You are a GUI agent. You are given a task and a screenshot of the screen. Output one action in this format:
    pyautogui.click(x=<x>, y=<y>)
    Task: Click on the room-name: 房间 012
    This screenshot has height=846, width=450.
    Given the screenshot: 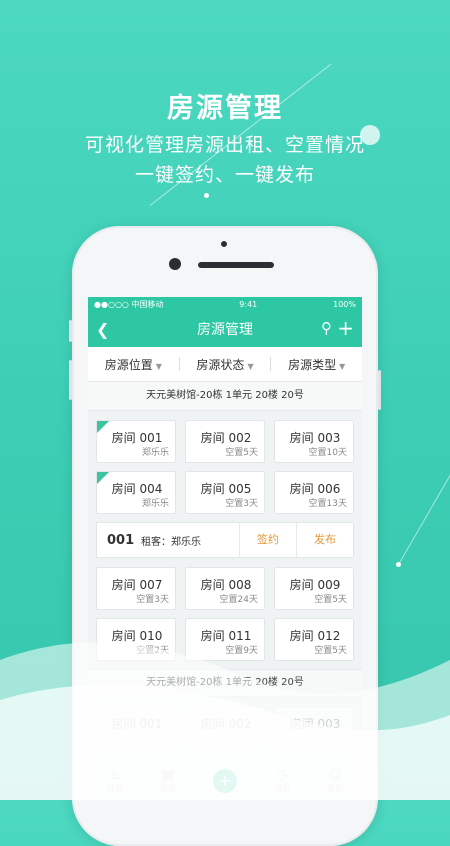 What is the action you would take?
    pyautogui.click(x=315, y=636)
    